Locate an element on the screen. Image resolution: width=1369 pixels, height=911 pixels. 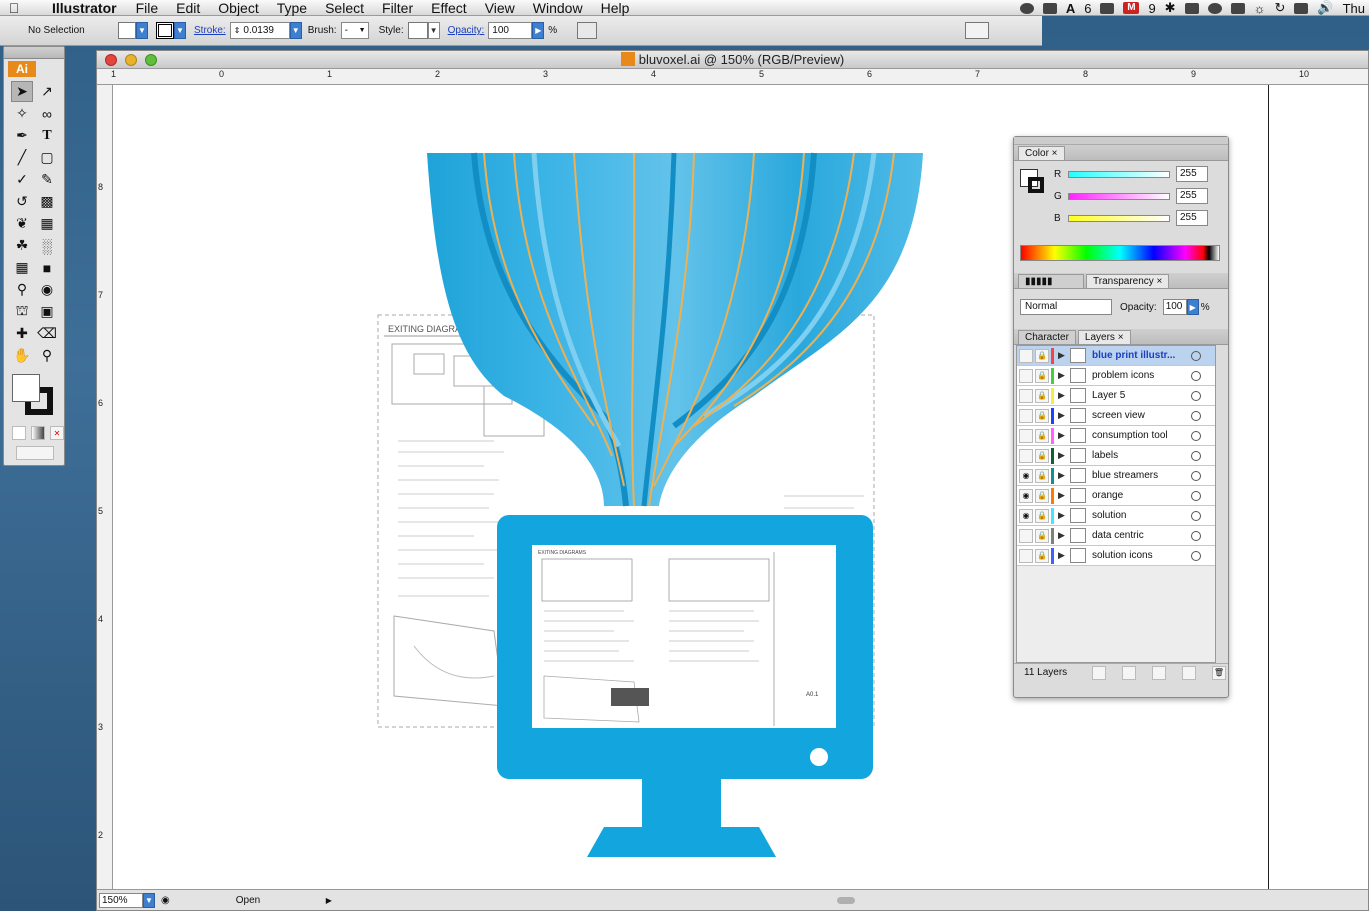
symbol-sprayer-tool-icon: ☘ is located at coordinates (22, 245).